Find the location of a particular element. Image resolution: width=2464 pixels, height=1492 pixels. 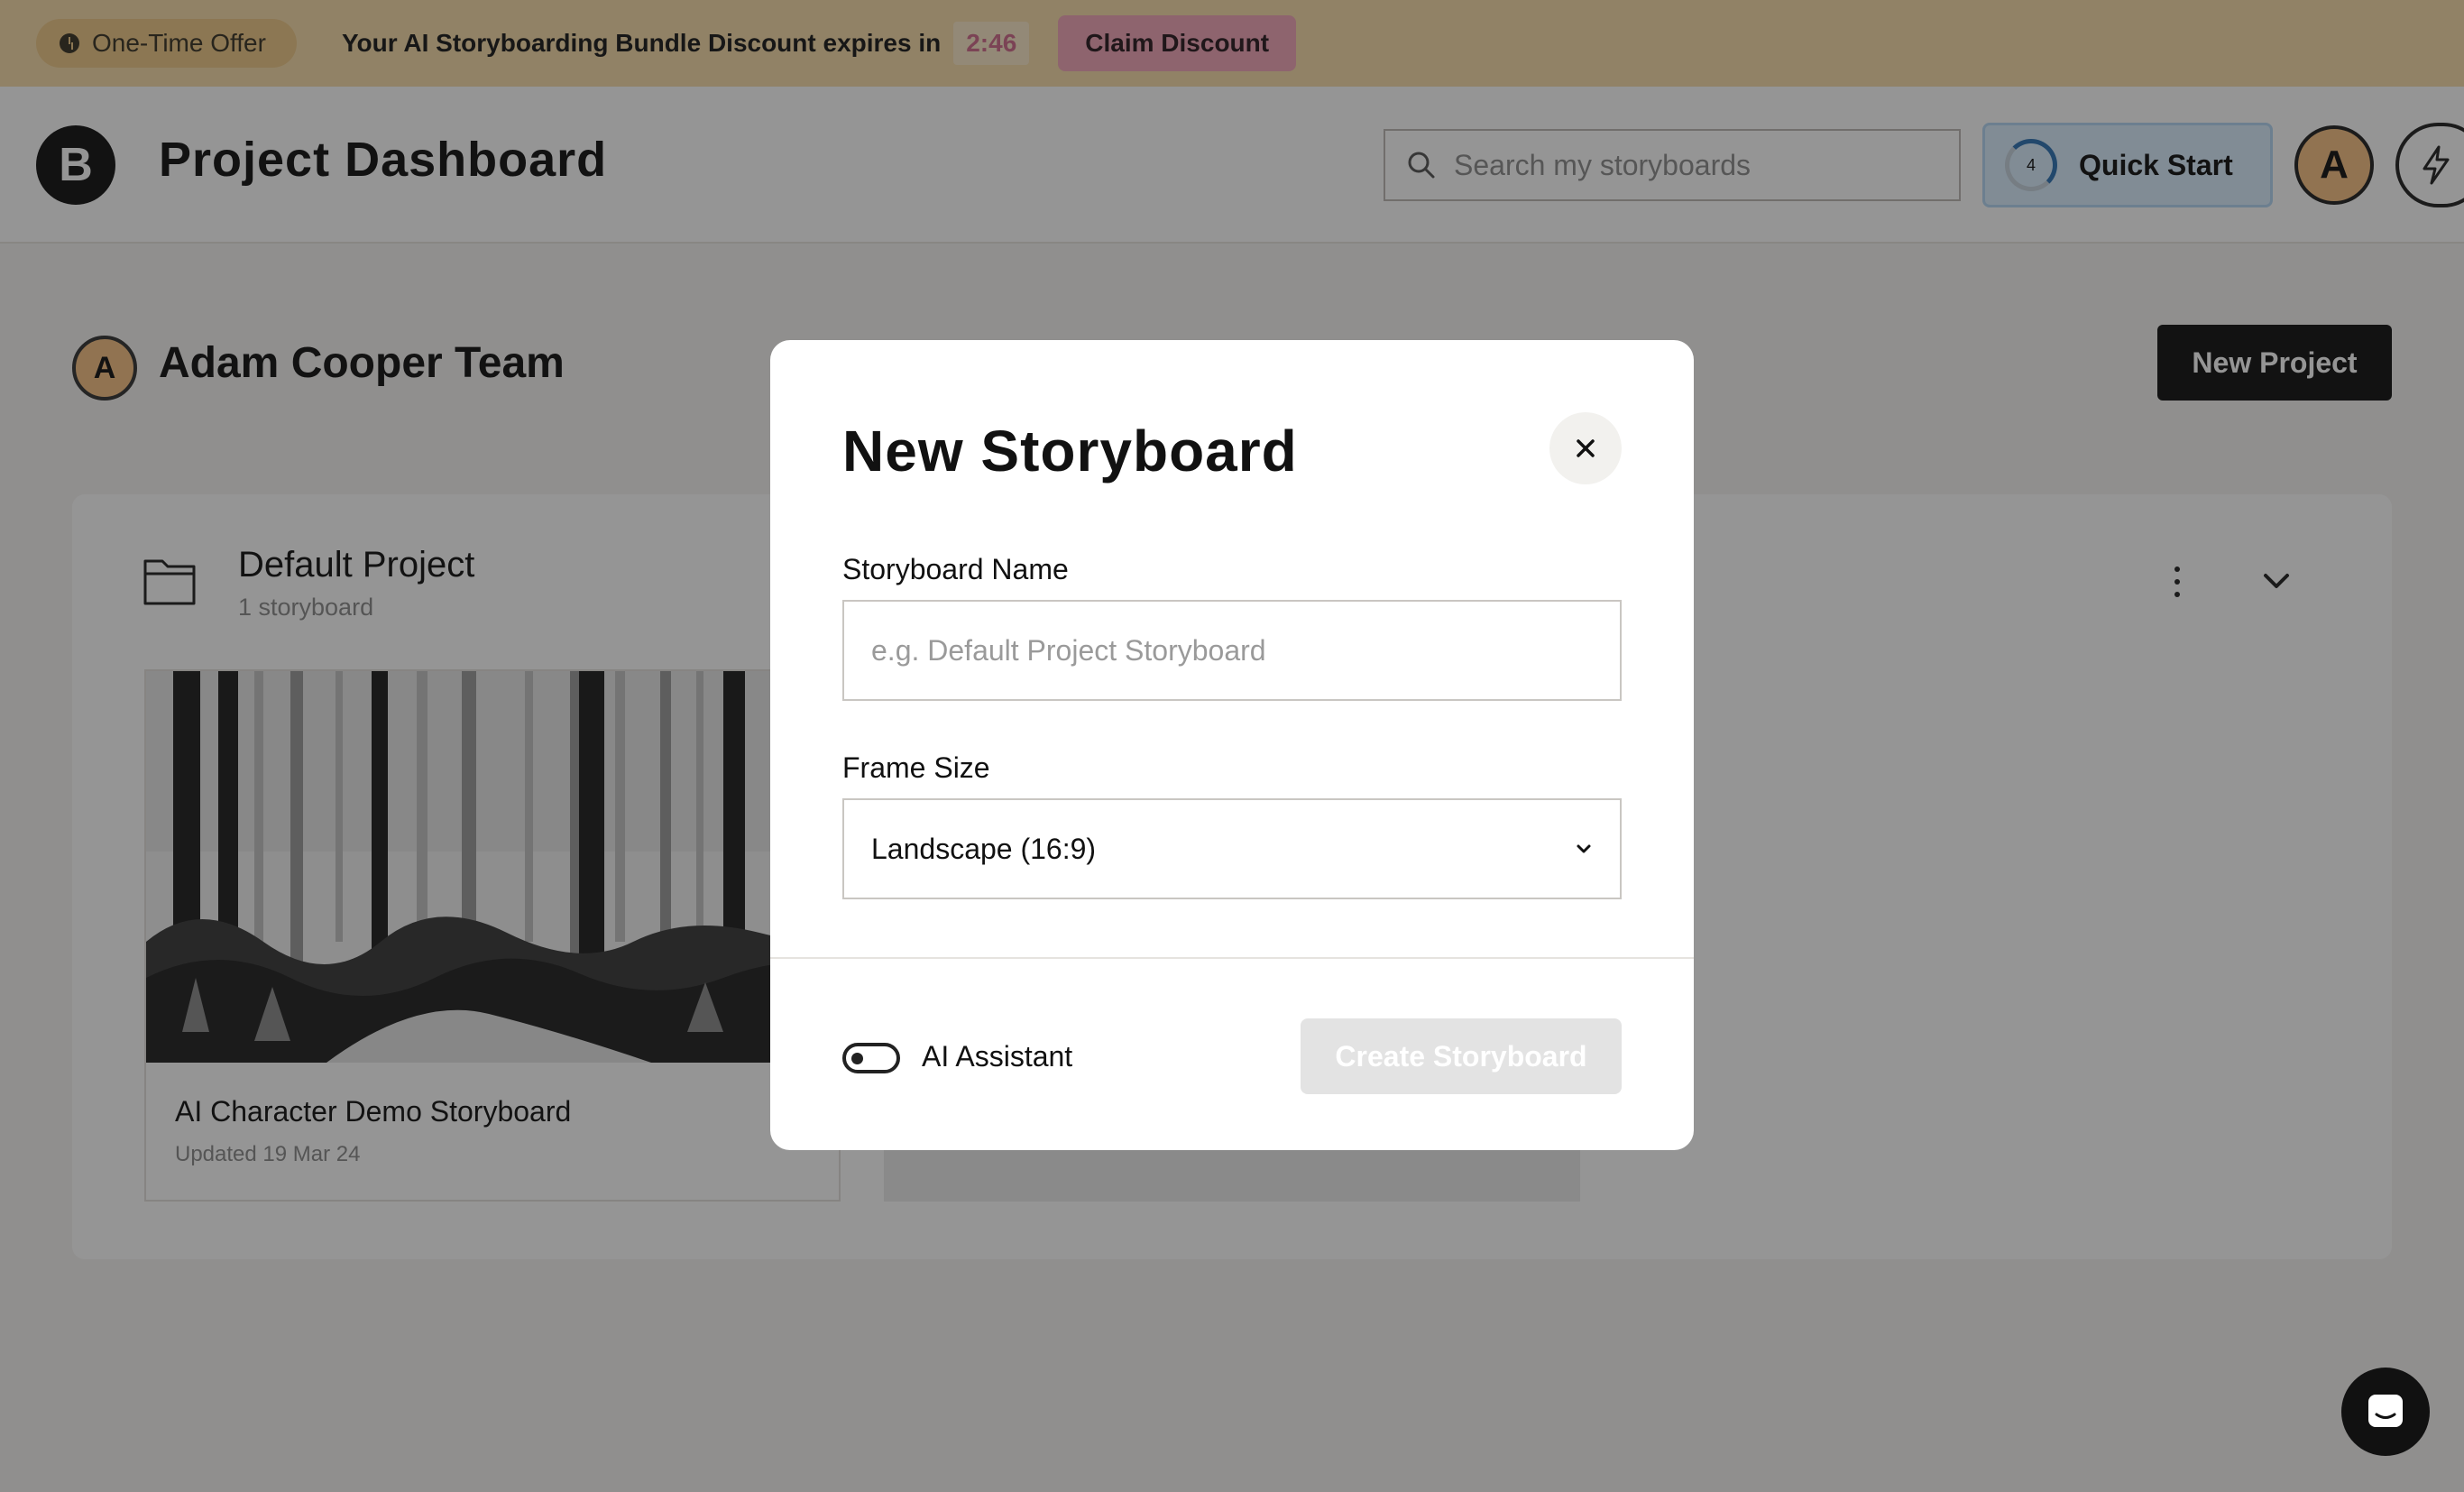

frame-size-select: Landscape (16:9) is located at coordinates (1232, 848).